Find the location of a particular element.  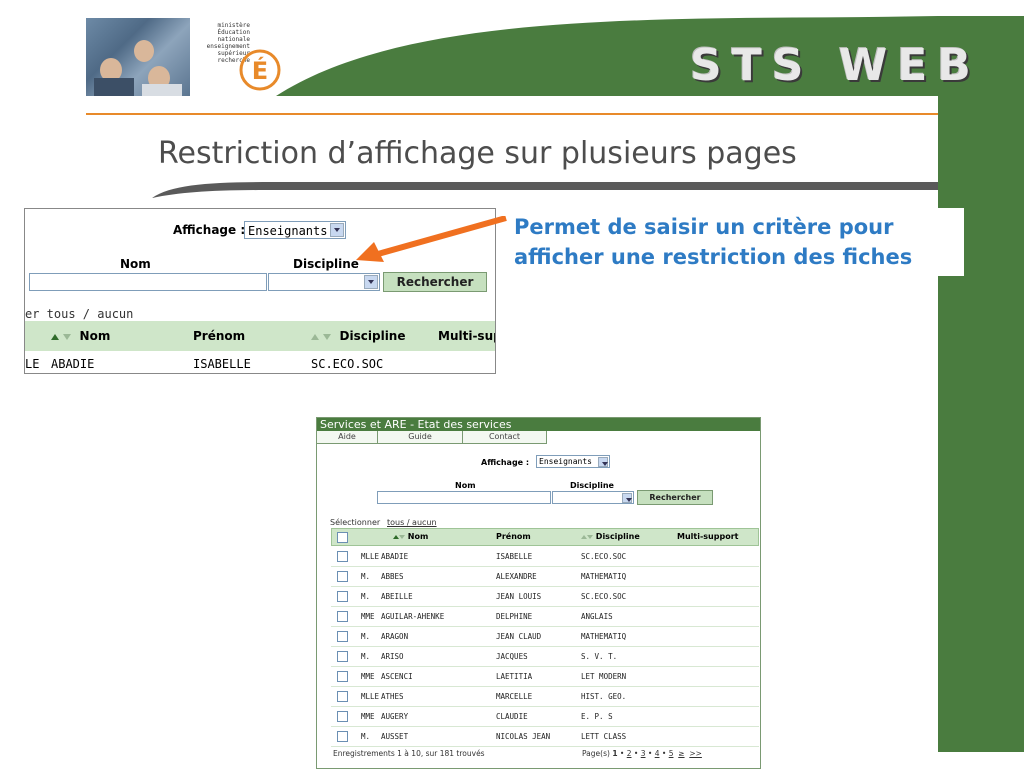

table-row: M. ABBES ALEXANDRE MATHEMATIQ is located at coordinates (545, 576).